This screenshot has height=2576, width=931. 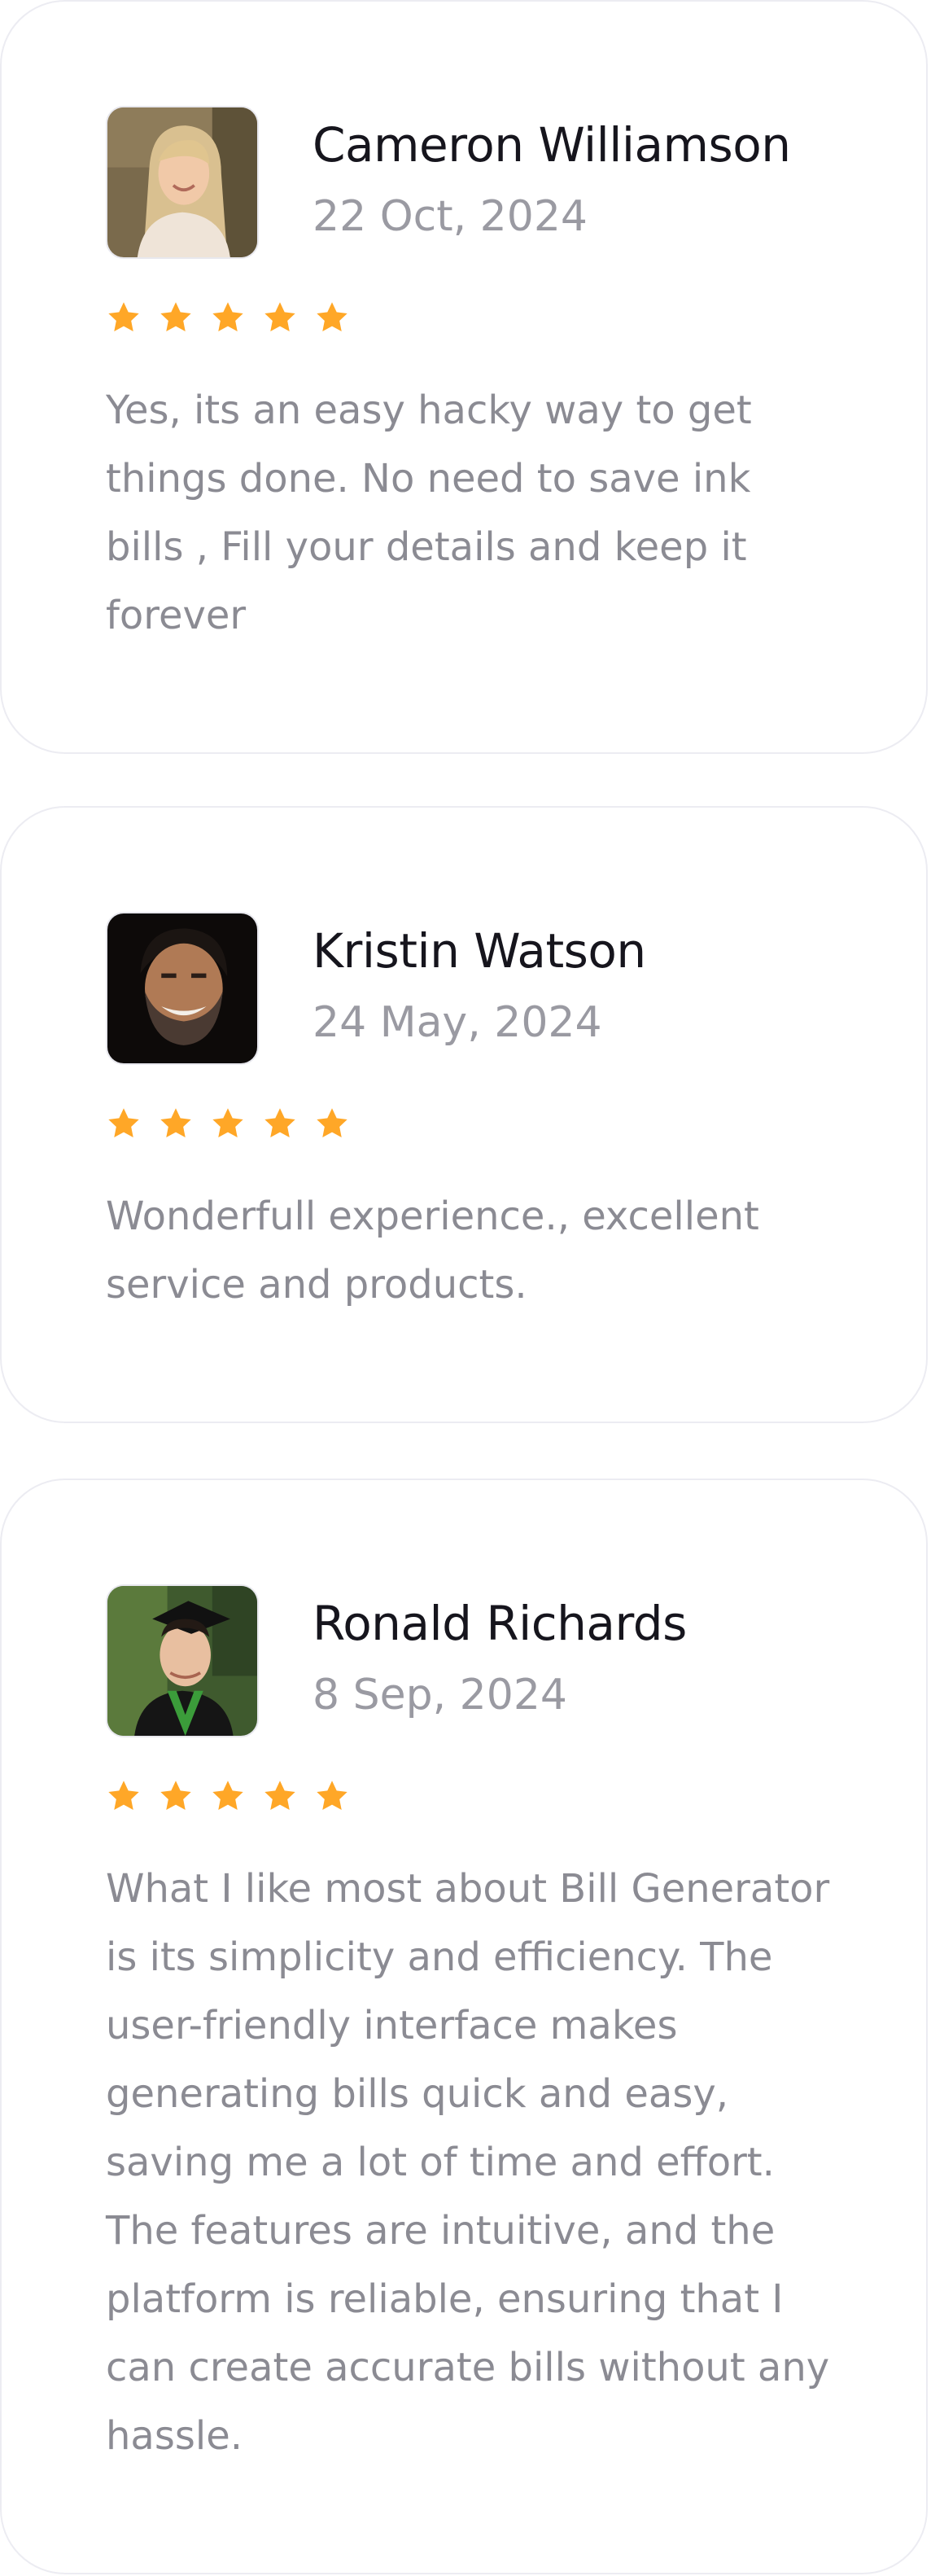 What do you see at coordinates (441, 1695) in the screenshot?
I see `review-date: 8 Sep, 2024` at bounding box center [441, 1695].